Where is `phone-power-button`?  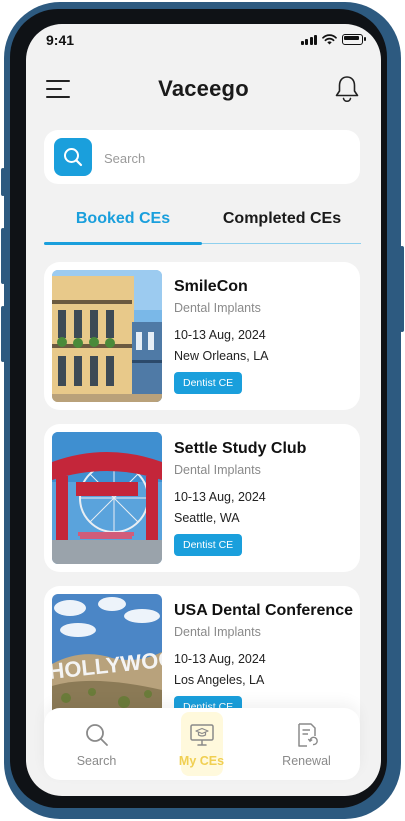 phone-power-button is located at coordinates (402, 289).